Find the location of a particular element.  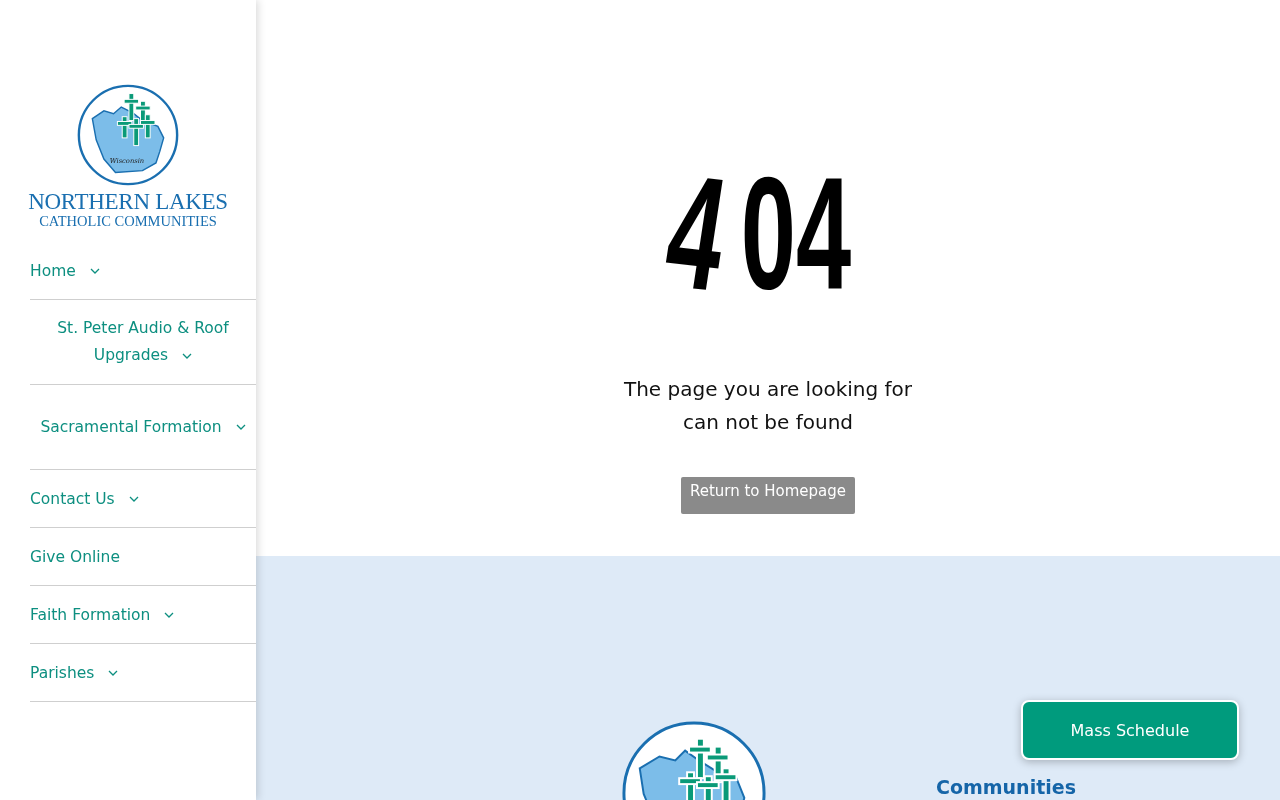

error-message: The page you are looking for is located at coordinates (768, 389).